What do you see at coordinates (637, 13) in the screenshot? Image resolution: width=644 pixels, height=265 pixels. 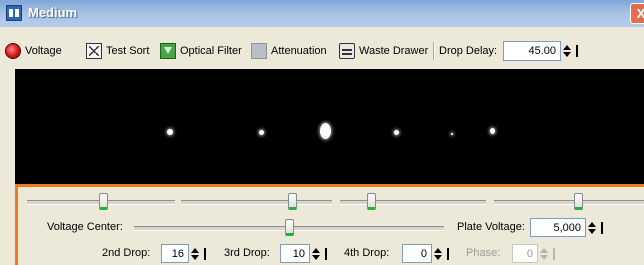 I see `close-button: X` at bounding box center [637, 13].